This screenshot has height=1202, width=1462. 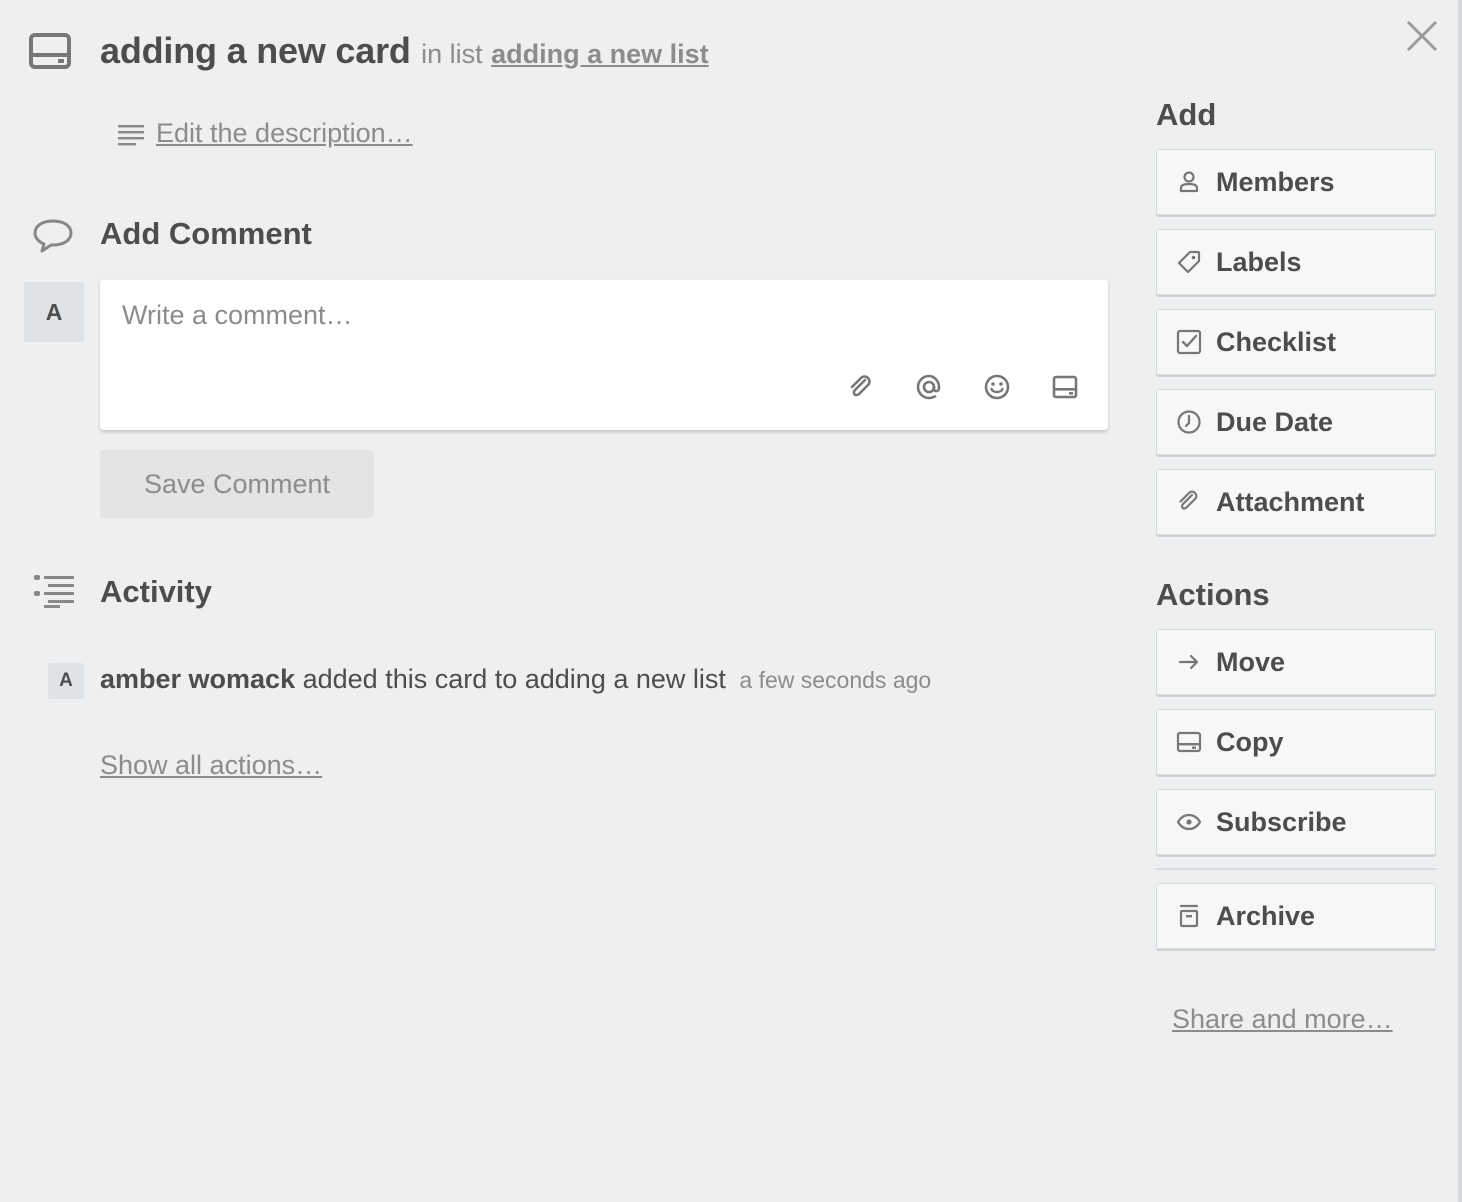 I want to click on comment-input, so click(x=604, y=330).